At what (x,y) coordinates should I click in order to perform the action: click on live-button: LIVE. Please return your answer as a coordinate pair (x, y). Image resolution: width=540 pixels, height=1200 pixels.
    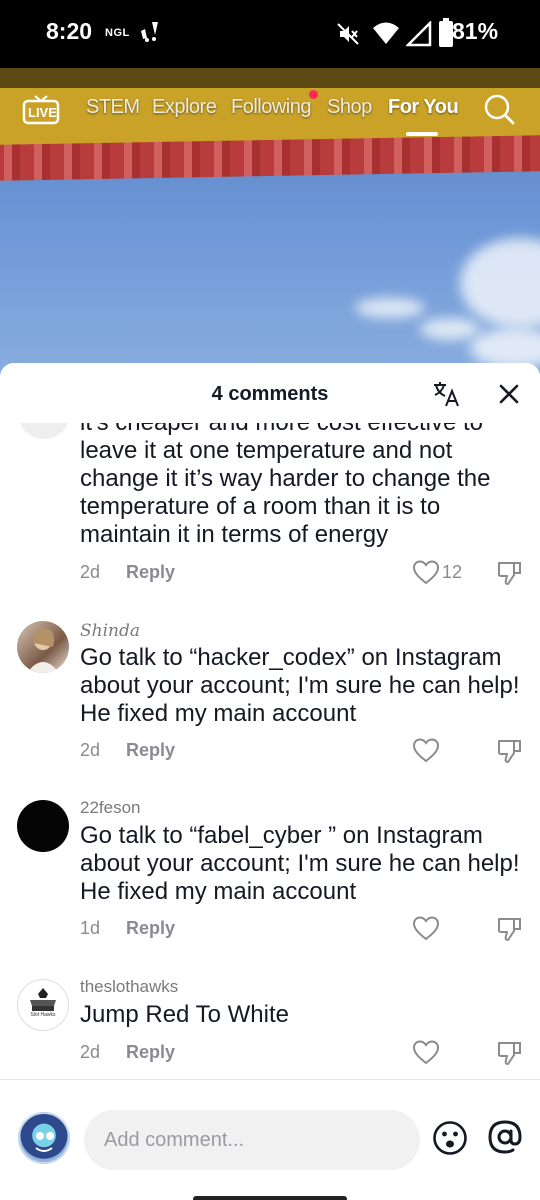
    Looking at the image, I should click on (41, 109).